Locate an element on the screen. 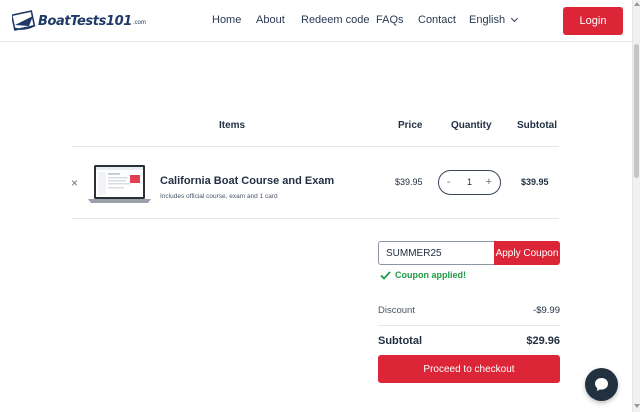 This screenshot has width=640, height=412. item-name: California Boat Course and Exam is located at coordinates (247, 181).